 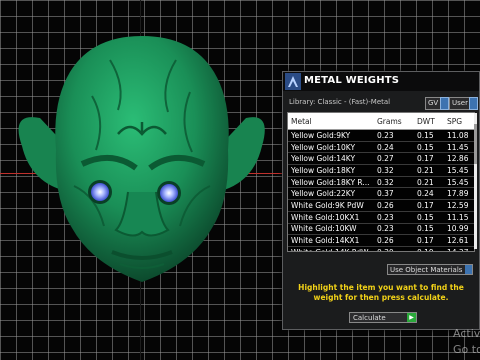 What do you see at coordinates (473, 103) in the screenshot?
I see `user-toggle-icon` at bounding box center [473, 103].